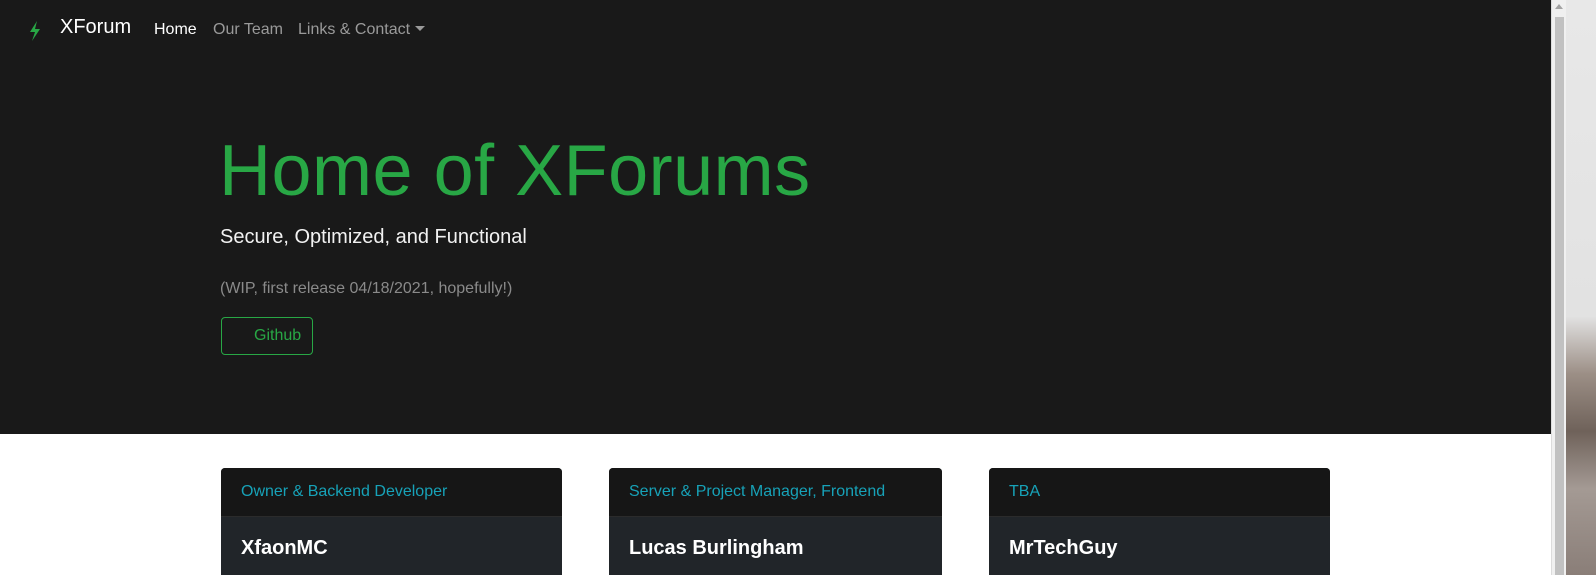  Describe the element at coordinates (1559, 6) in the screenshot. I see `scroll-up-icon` at that location.